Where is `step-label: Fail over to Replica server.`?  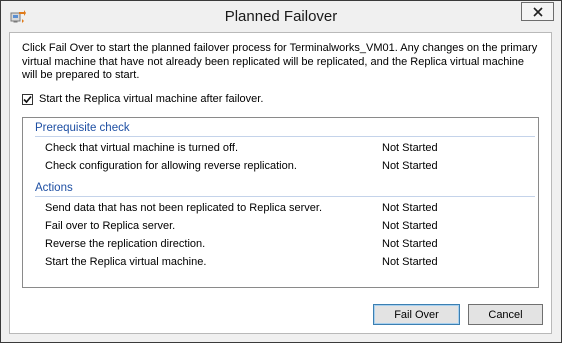 step-label: Fail over to Replica server. is located at coordinates (110, 226).